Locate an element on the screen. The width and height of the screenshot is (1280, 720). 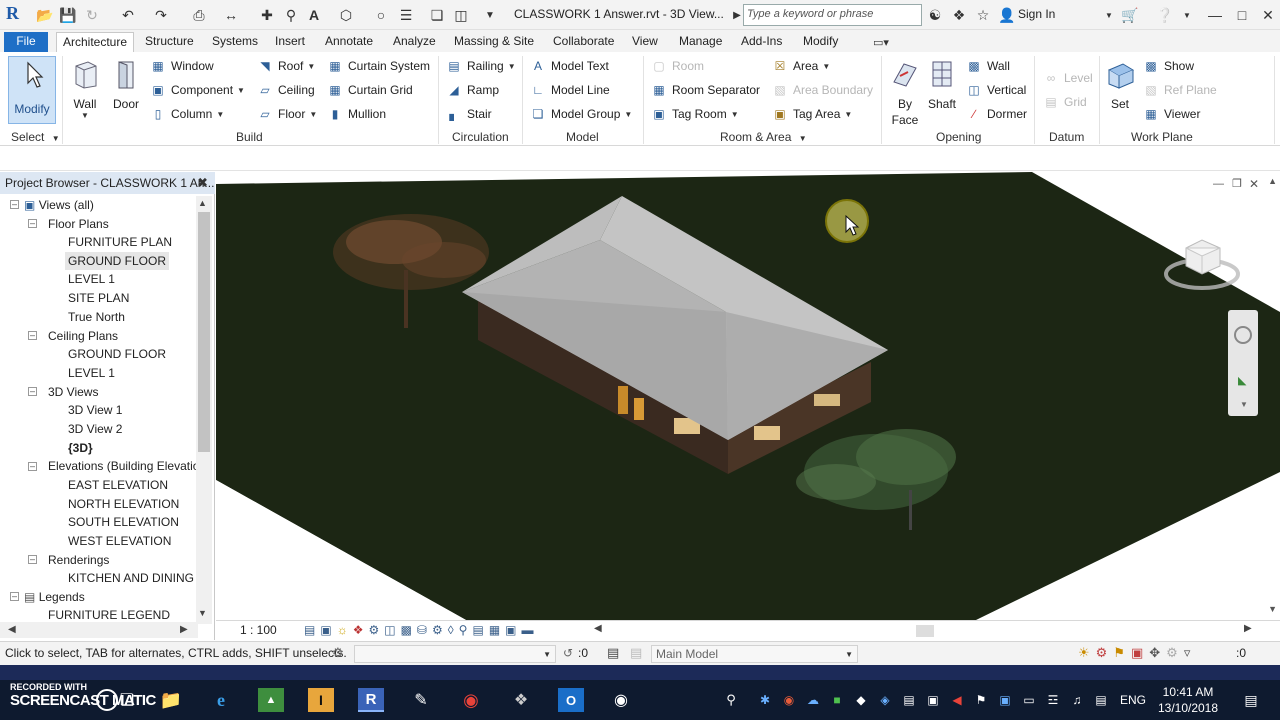
wall-dropdown-icon: ▼ is located at coordinates (85, 115).